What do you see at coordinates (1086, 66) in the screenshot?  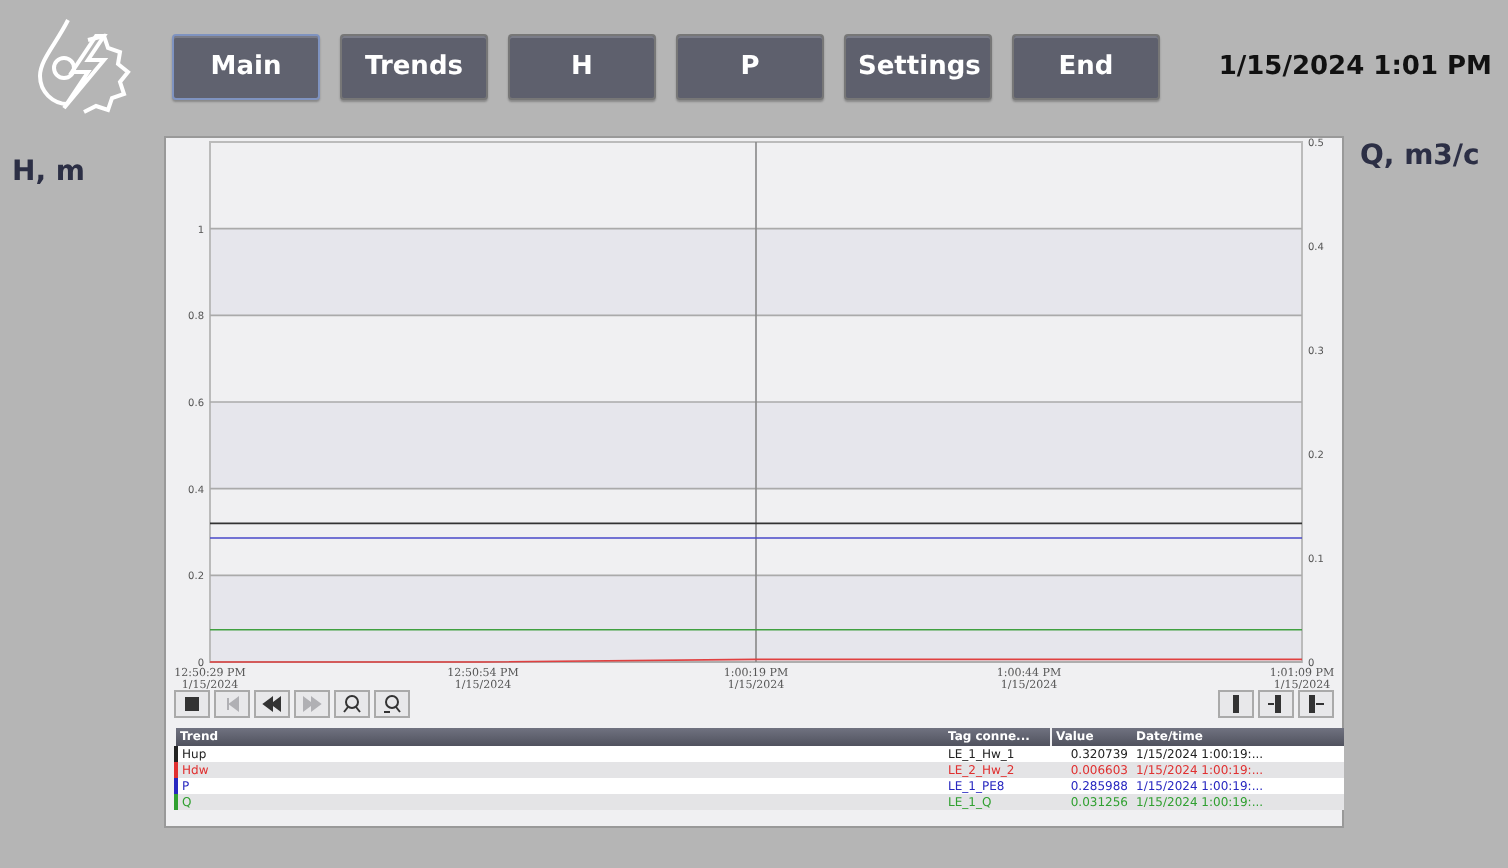 I see `nav-tab: End` at bounding box center [1086, 66].